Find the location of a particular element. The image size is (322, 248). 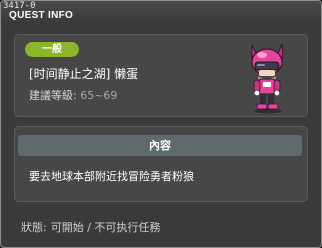

title-bar: 3417-0 QUEST INFO is located at coordinates (161, 12).